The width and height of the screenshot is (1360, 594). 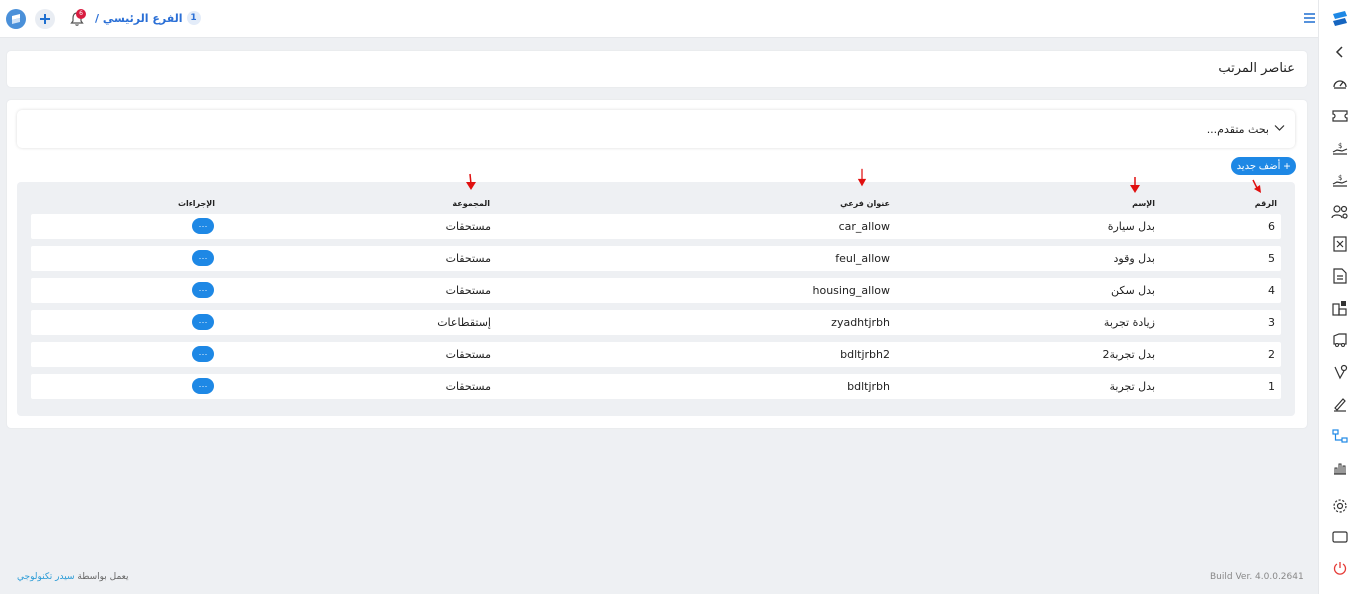 What do you see at coordinates (464, 322) in the screenshot?
I see `row-group: إستقطاعات` at bounding box center [464, 322].